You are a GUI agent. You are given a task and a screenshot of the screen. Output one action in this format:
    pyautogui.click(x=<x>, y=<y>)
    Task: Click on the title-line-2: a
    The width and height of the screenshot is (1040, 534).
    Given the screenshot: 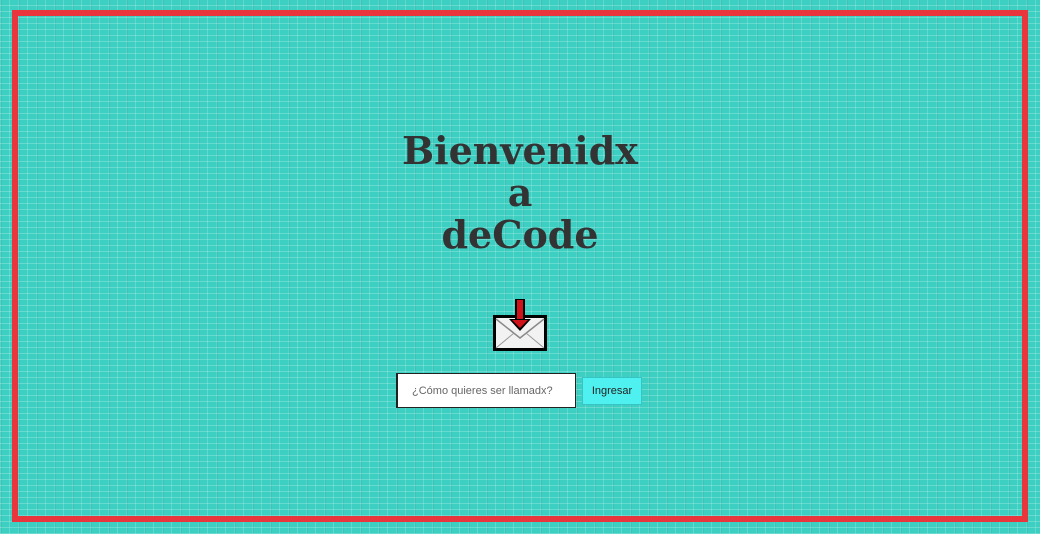 What is the action you would take?
    pyautogui.click(x=520, y=192)
    